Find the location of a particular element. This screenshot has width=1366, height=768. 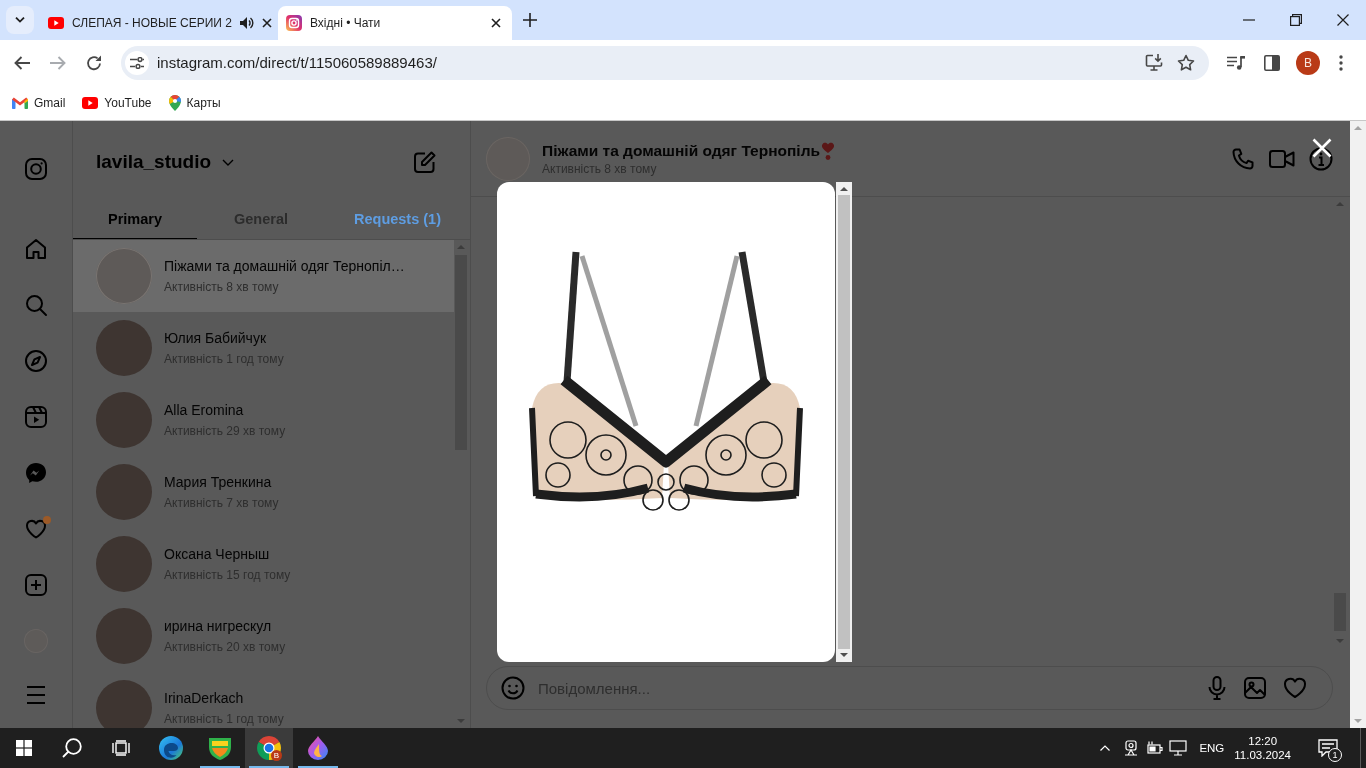

inbox-tab: Primary is located at coordinates (135, 219).